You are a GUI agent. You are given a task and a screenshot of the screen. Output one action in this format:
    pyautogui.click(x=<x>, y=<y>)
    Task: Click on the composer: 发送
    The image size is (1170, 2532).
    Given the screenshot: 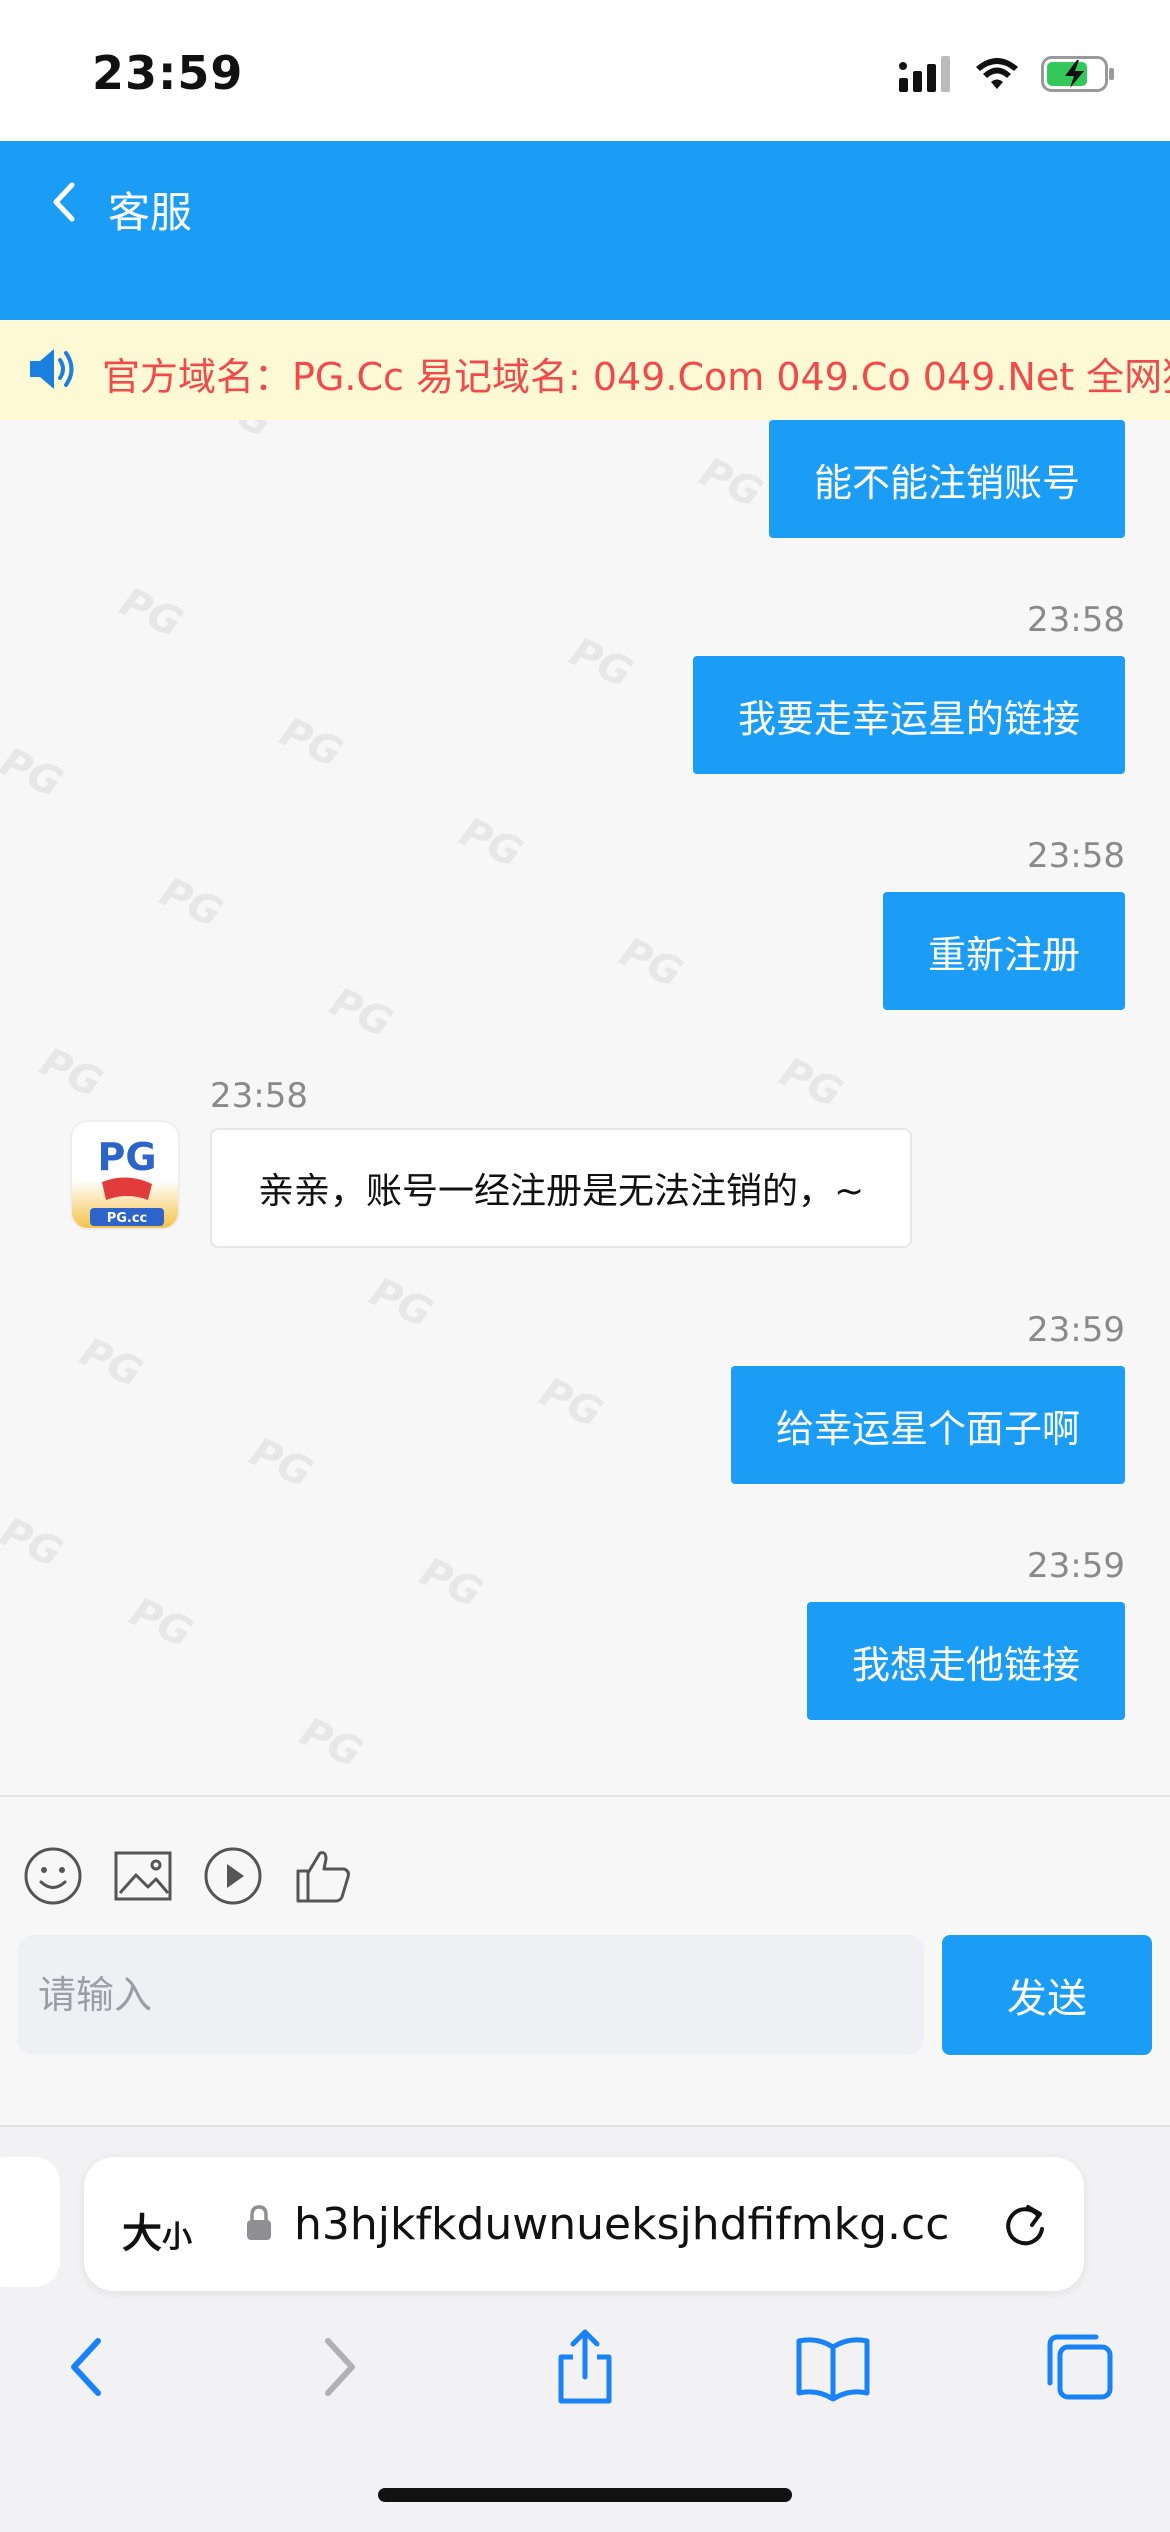 What is the action you would take?
    pyautogui.click(x=585, y=1960)
    